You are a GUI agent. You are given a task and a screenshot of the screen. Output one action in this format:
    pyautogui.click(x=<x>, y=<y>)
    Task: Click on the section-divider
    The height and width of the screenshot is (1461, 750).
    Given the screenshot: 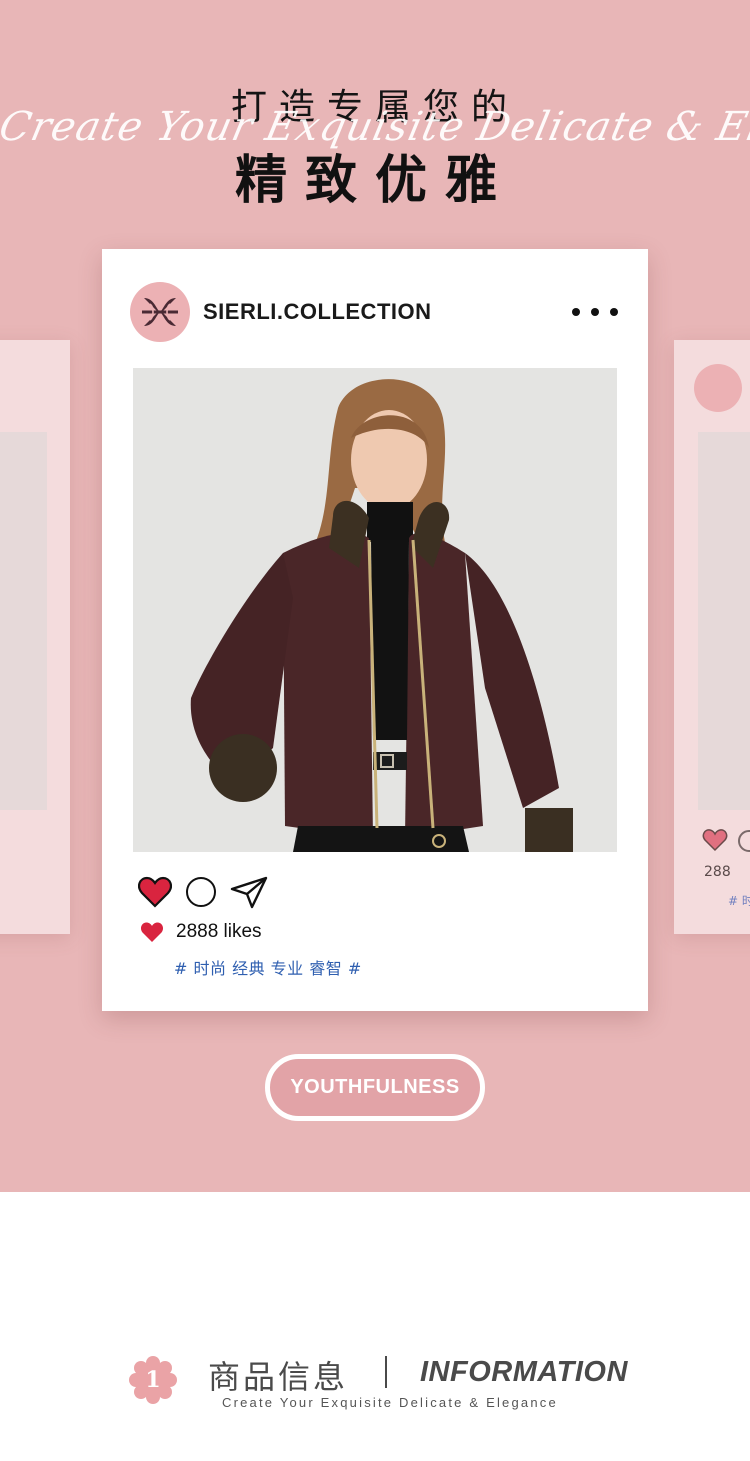 What is the action you would take?
    pyautogui.click(x=386, y=1372)
    